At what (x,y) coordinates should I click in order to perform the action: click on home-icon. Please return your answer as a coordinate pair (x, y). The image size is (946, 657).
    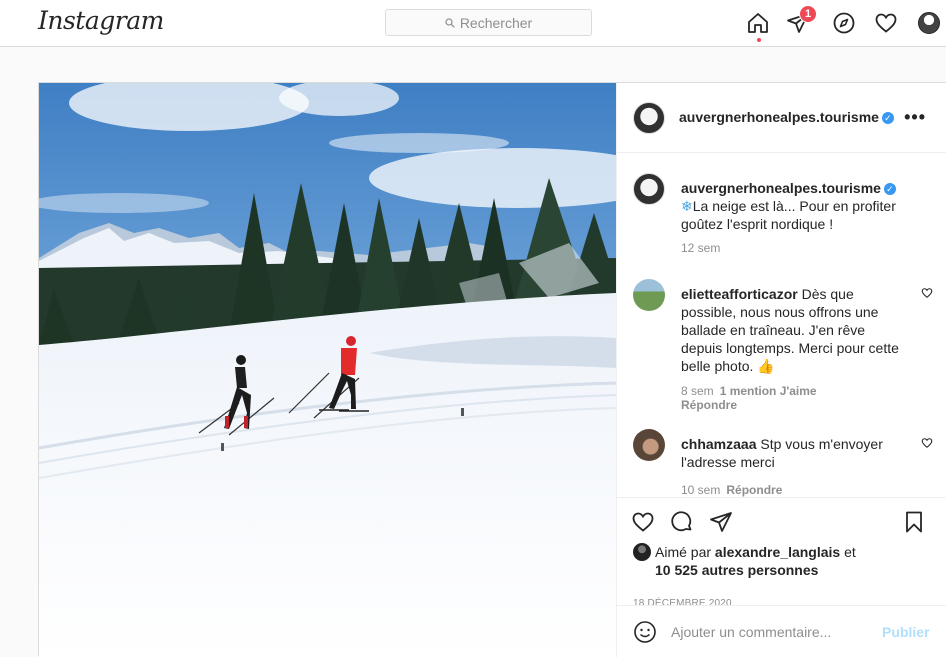
    Looking at the image, I should click on (758, 23).